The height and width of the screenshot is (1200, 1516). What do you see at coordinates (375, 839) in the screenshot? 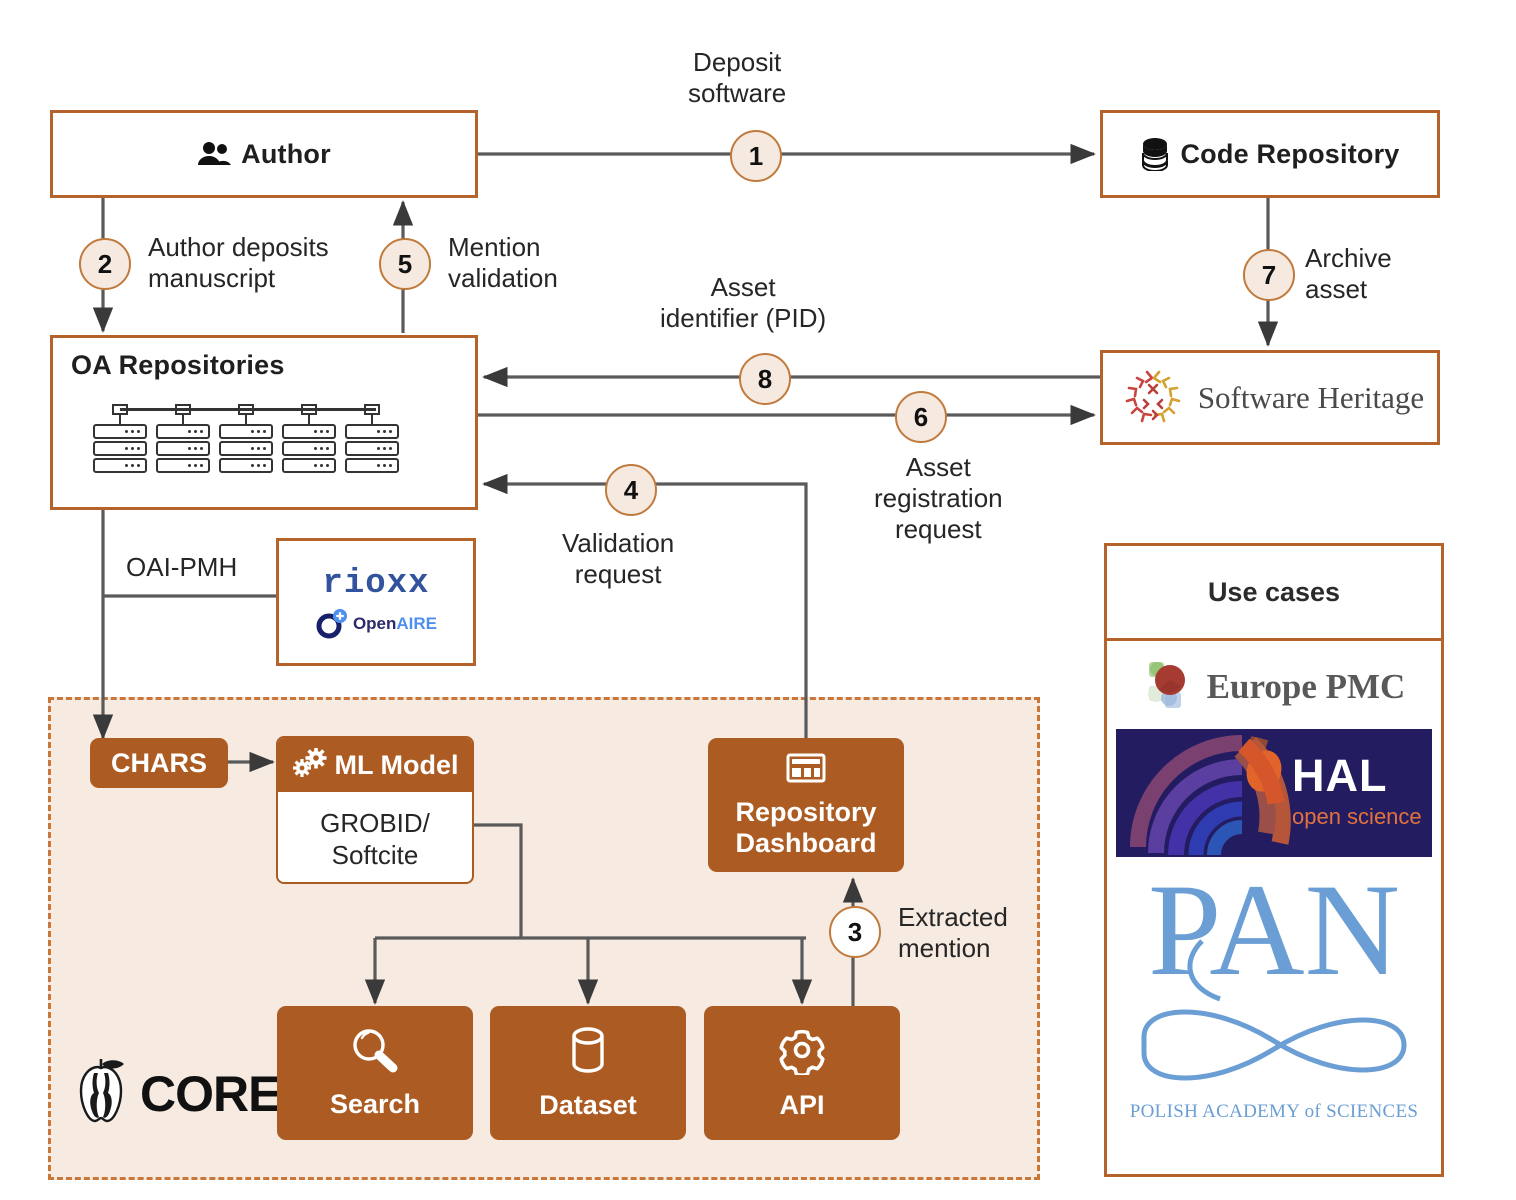
I see `node-ml-model-body: GROBID/ Softcite` at bounding box center [375, 839].